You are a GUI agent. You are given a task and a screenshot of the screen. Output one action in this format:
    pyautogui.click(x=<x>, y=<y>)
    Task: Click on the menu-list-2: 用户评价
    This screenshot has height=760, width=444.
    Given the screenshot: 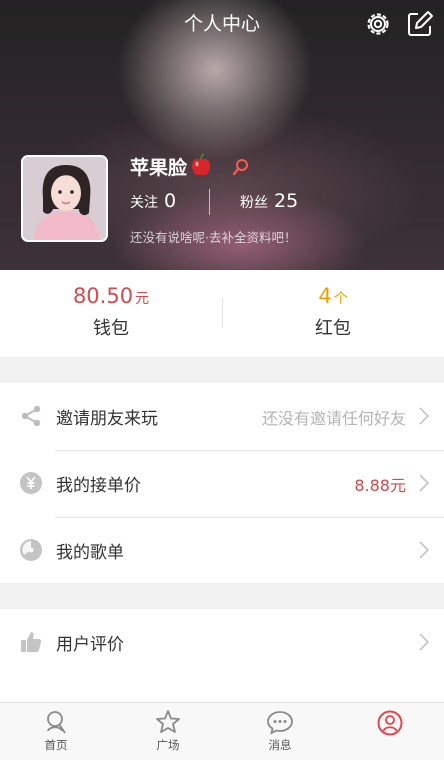 What is the action you would take?
    pyautogui.click(x=222, y=656)
    